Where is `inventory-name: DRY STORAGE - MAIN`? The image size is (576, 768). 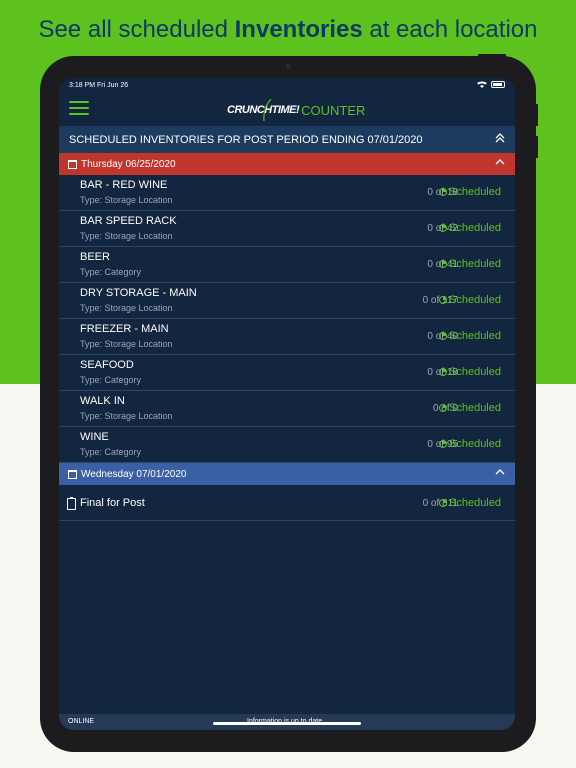 inventory-name: DRY STORAGE - MAIN is located at coordinates (138, 293).